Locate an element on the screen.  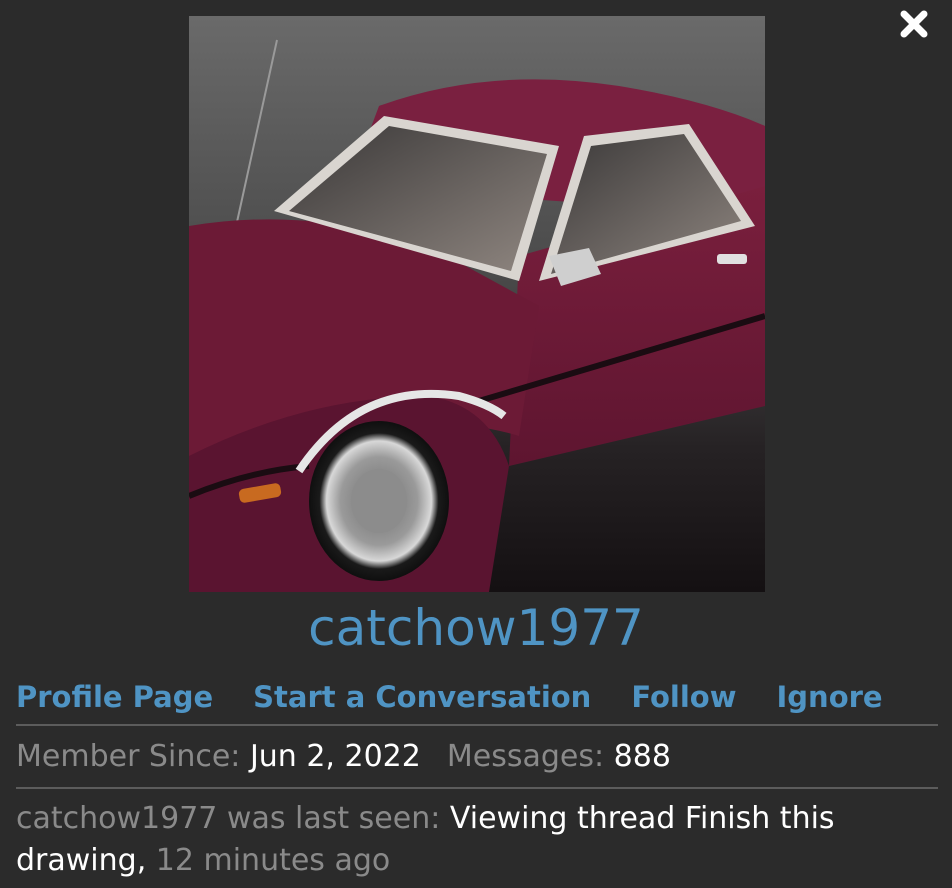
messages-label: Messages: is located at coordinates (525, 756).